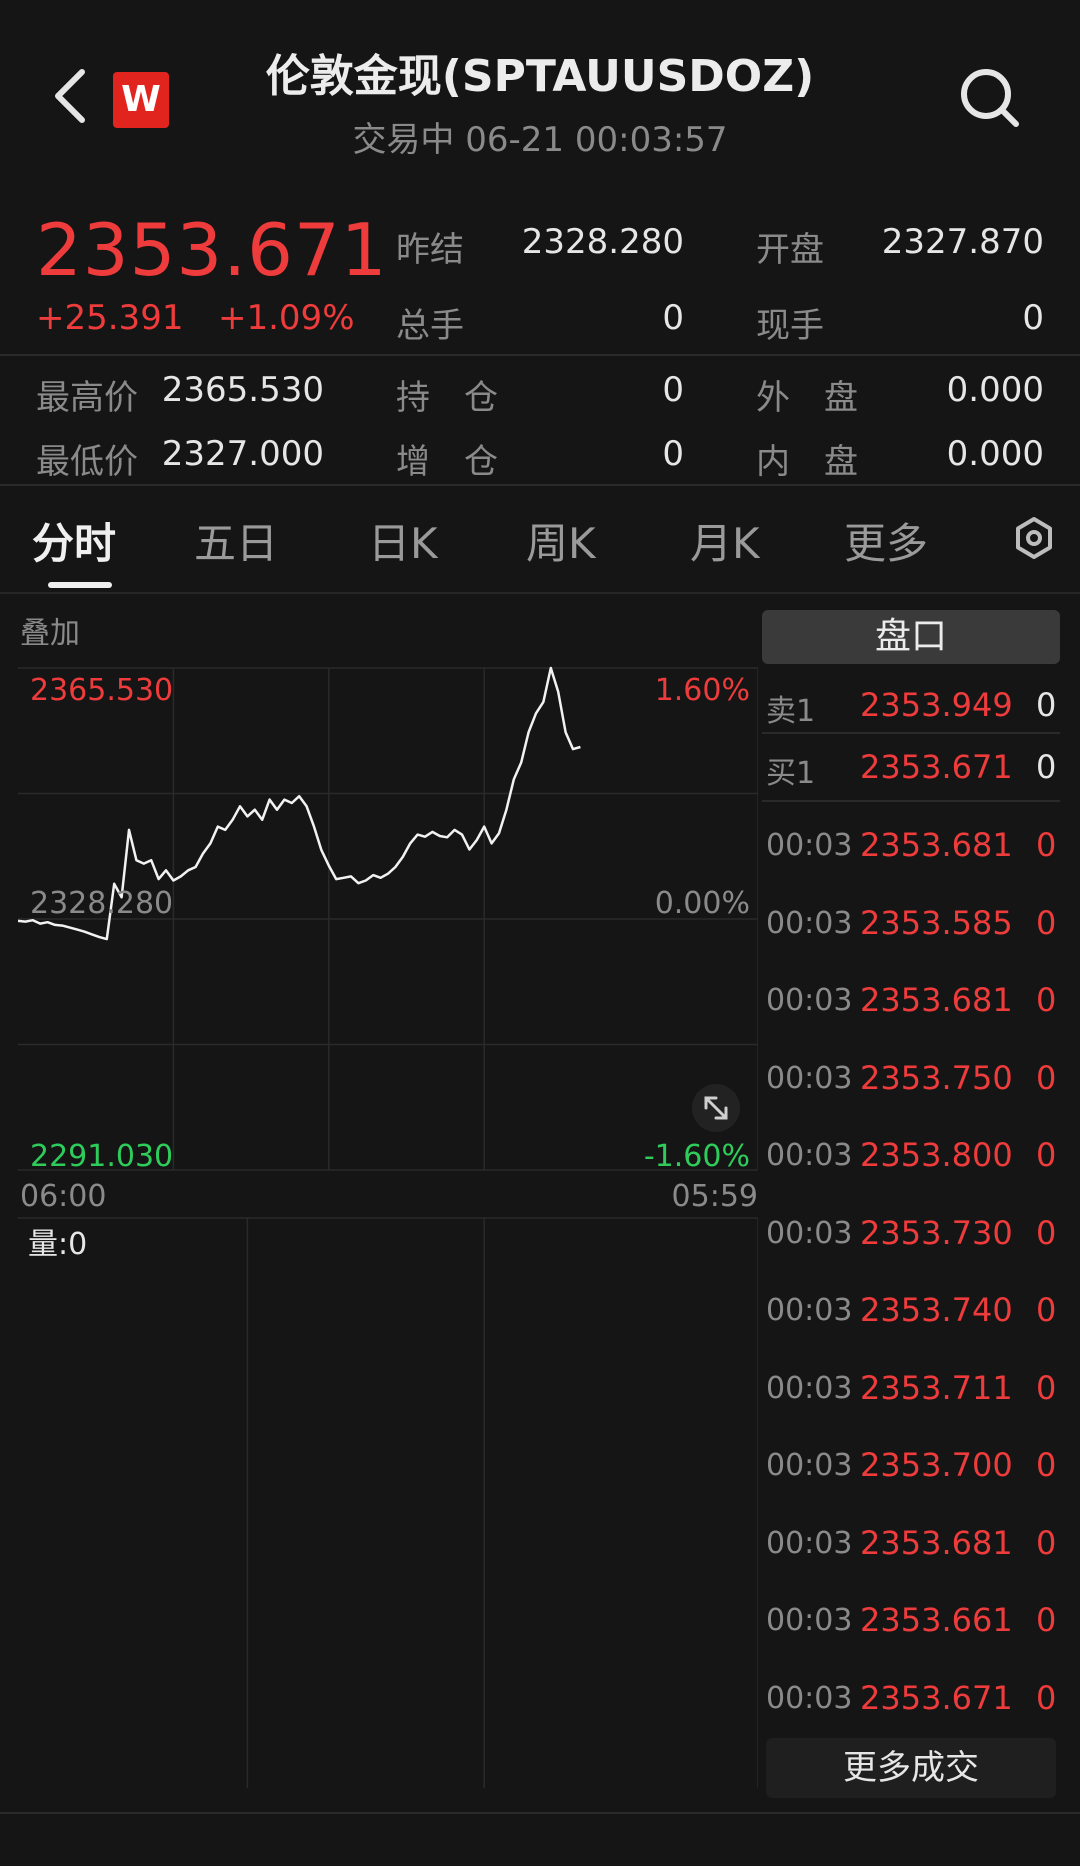 This screenshot has width=1080, height=1866. Describe the element at coordinates (602, 242) in the screenshot. I see `stat-value-prev-settle: 2328.280` at that location.